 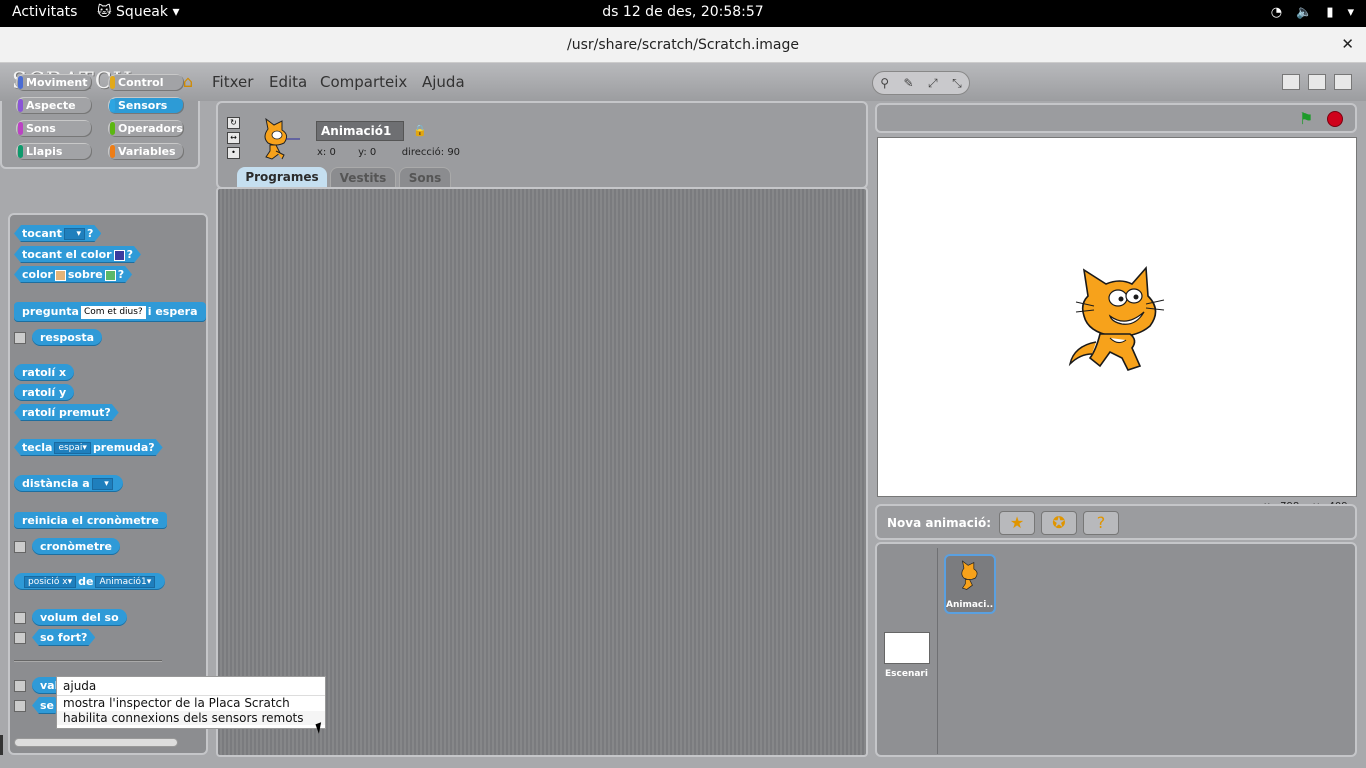 I want to click on block-text: ?, so click(x=121, y=274).